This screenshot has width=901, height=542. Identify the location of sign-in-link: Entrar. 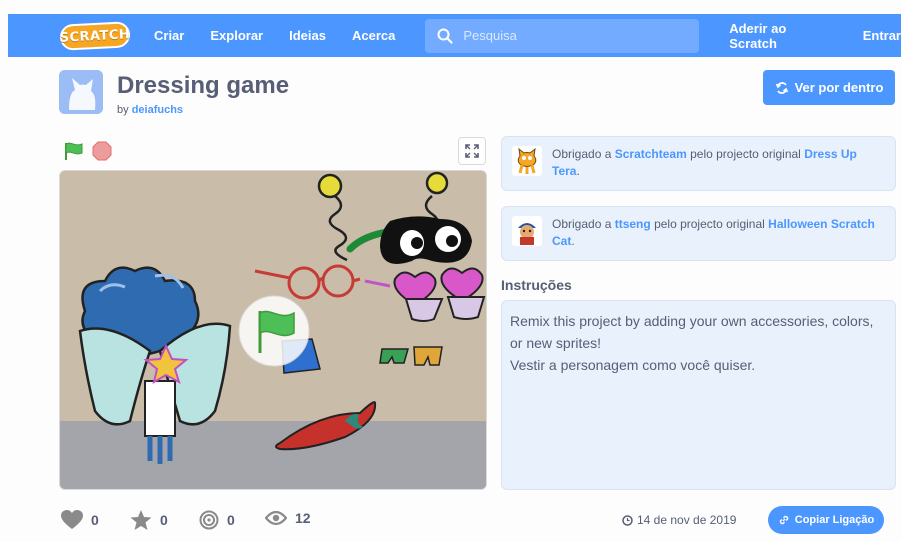
(882, 35).